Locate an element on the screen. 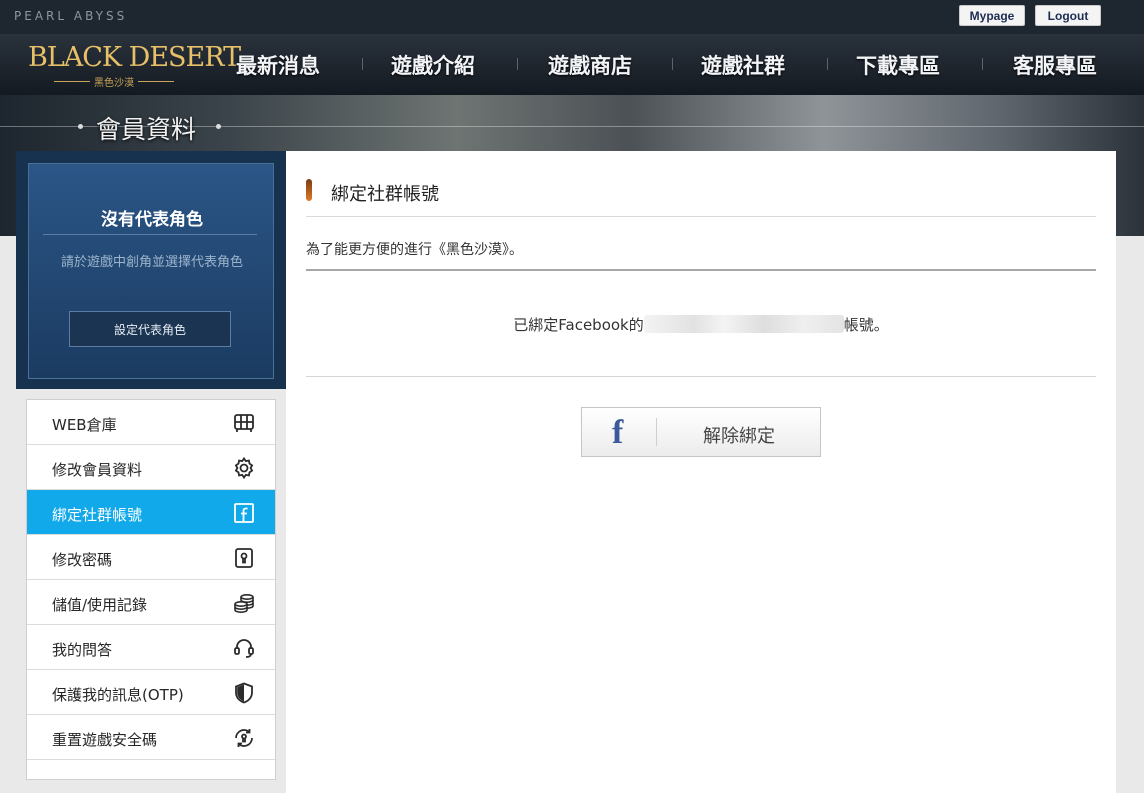  section-marker is located at coordinates (309, 190).